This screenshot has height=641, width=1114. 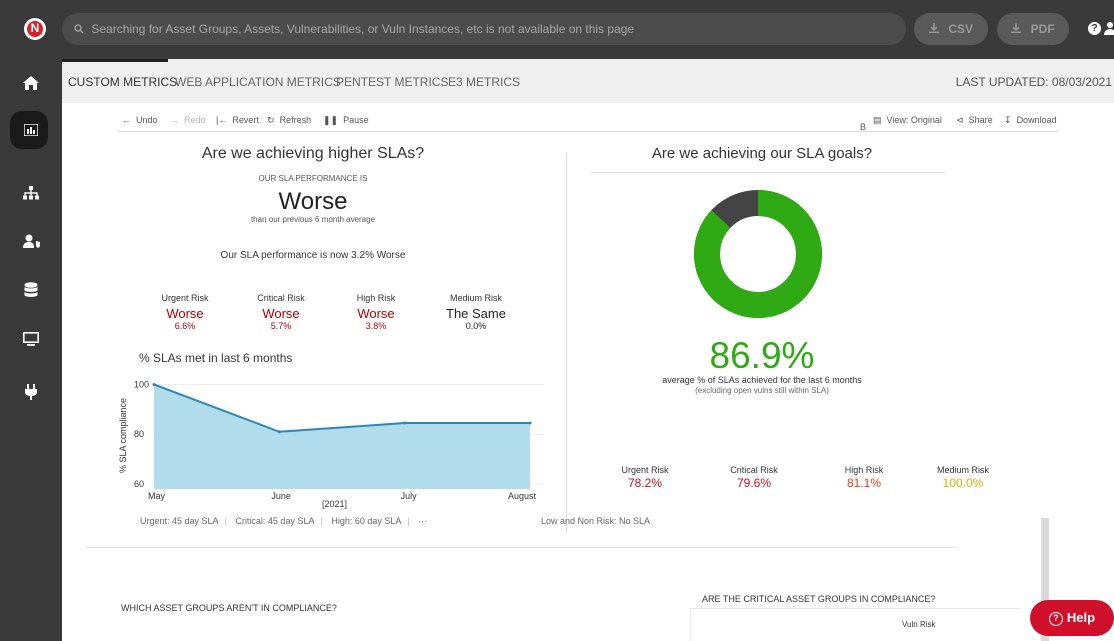 I want to click on tab-web-application-metrics: WEB APPLICATION METRICS, so click(x=258, y=82).